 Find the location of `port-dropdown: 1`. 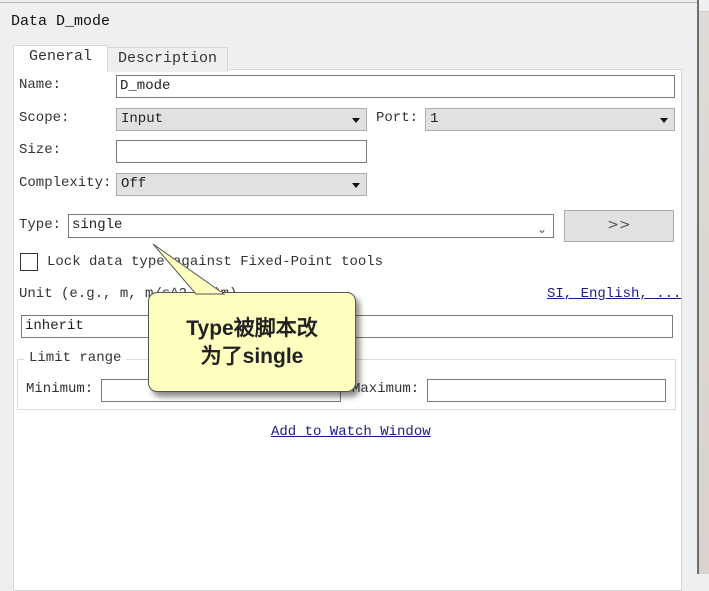

port-dropdown: 1 is located at coordinates (550, 119).